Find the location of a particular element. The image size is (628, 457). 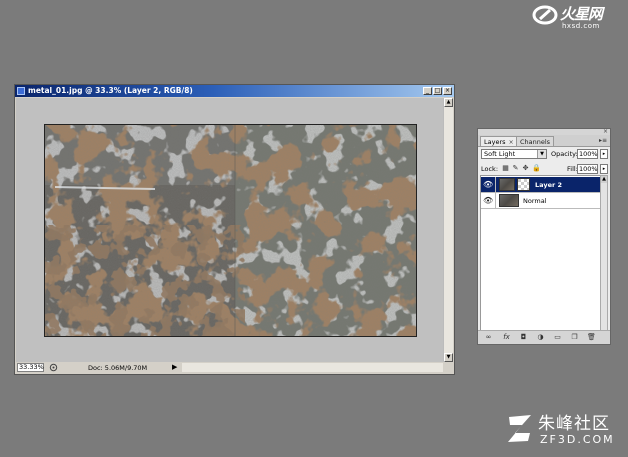

new-layer-icon: ❐ is located at coordinates (574, 337).